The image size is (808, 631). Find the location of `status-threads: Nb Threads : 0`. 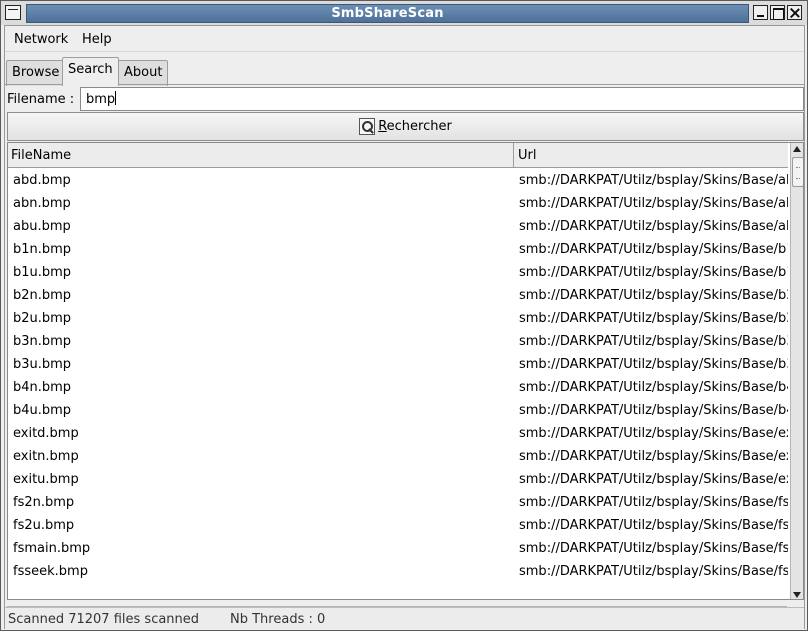

status-threads: Nb Threads : 0 is located at coordinates (278, 619).